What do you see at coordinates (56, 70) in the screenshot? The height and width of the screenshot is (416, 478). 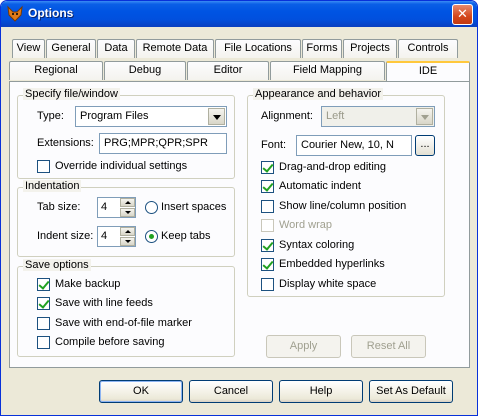 I see `tab-regional: Regional` at bounding box center [56, 70].